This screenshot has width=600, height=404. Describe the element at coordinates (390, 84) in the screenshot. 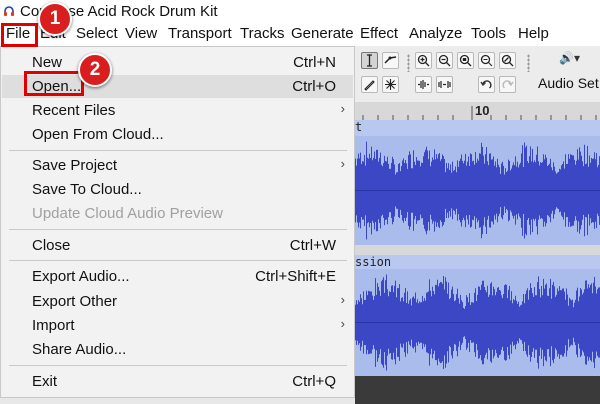

I see `multi-tool-icon` at that location.